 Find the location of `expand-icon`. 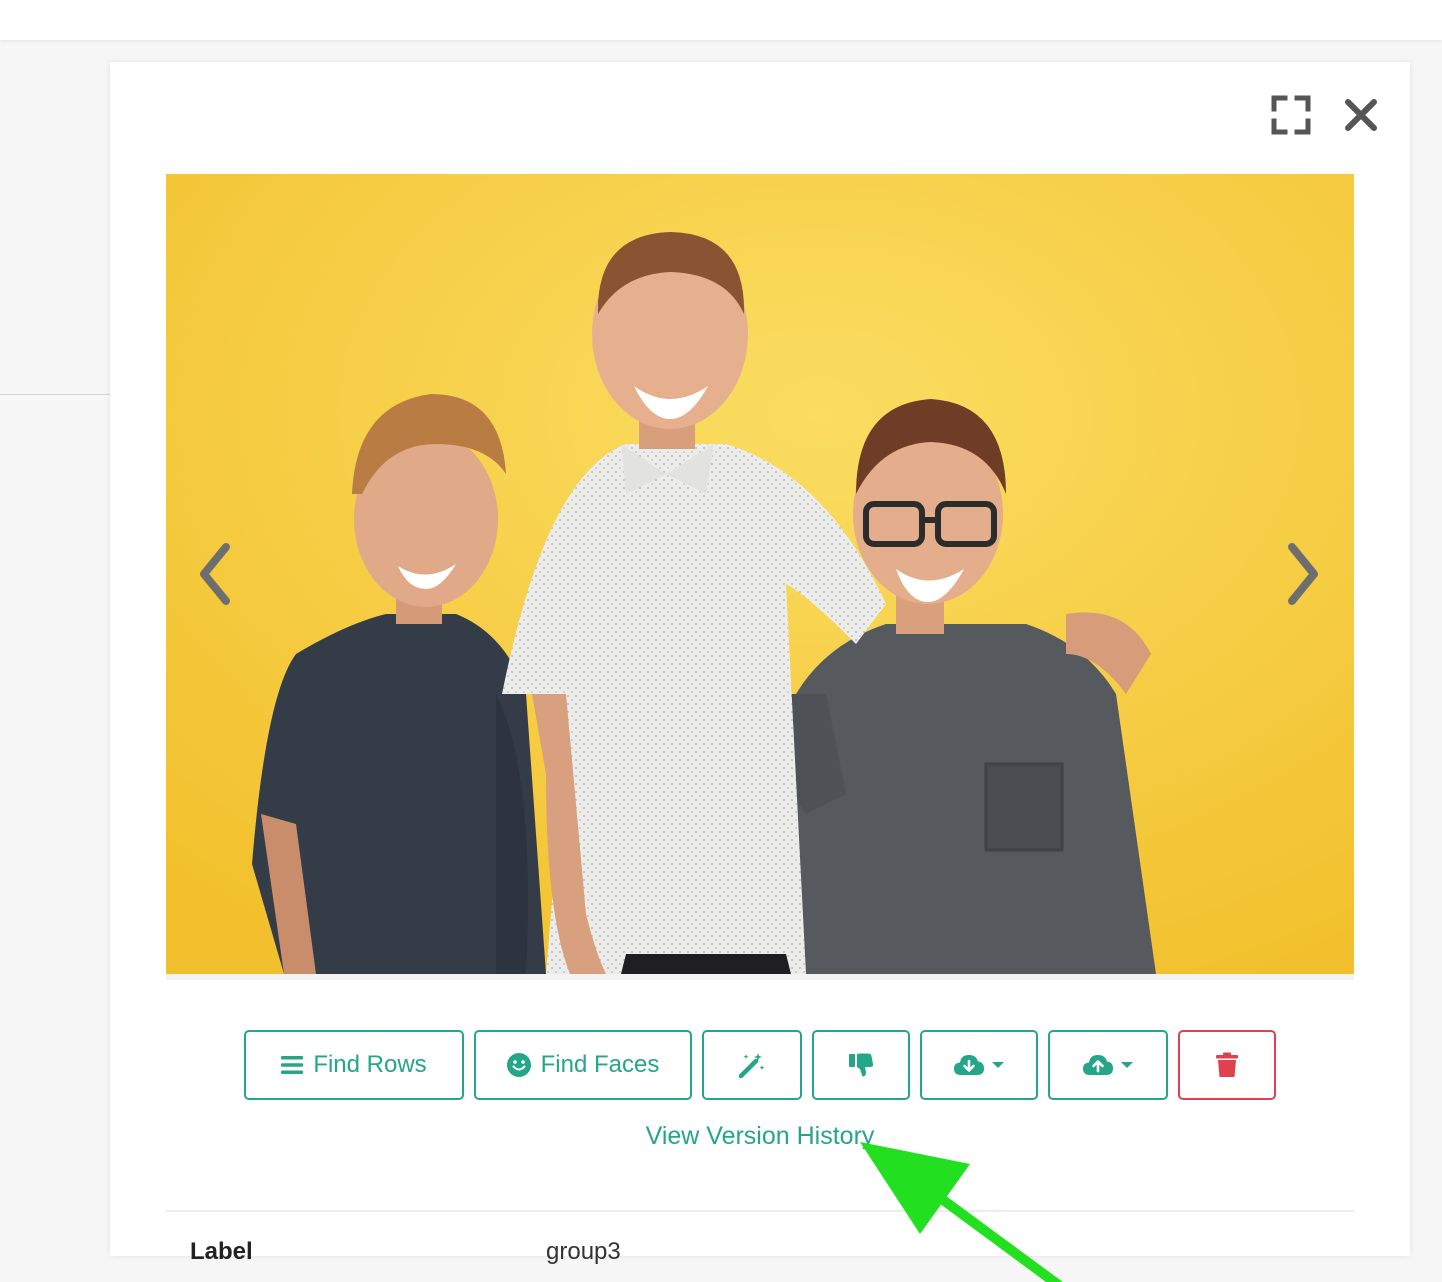

expand-icon is located at coordinates (1291, 115).